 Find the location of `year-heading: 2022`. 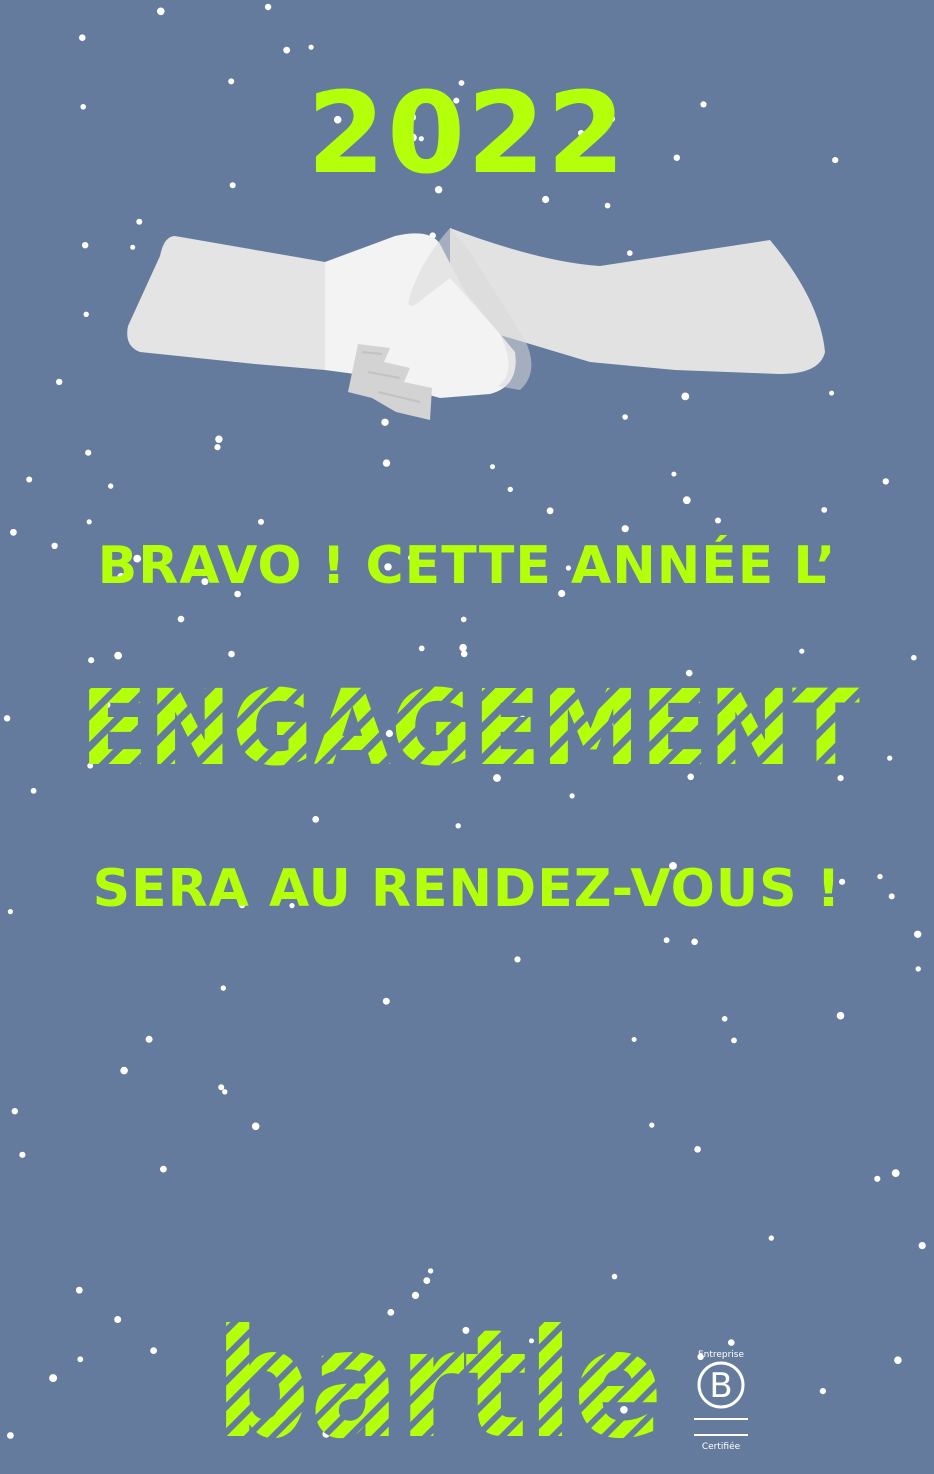

year-heading: 2022 is located at coordinates (467, 134).